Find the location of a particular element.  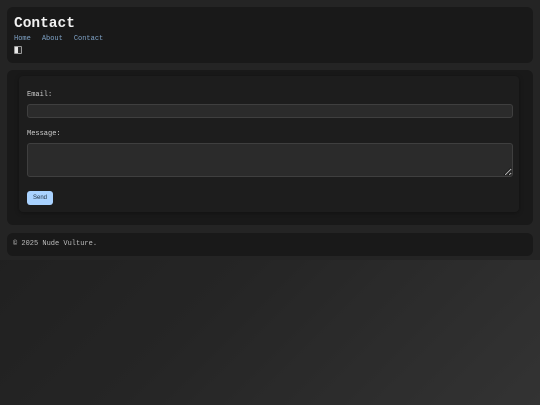

nav-link-contact: Contact is located at coordinates (88, 39).